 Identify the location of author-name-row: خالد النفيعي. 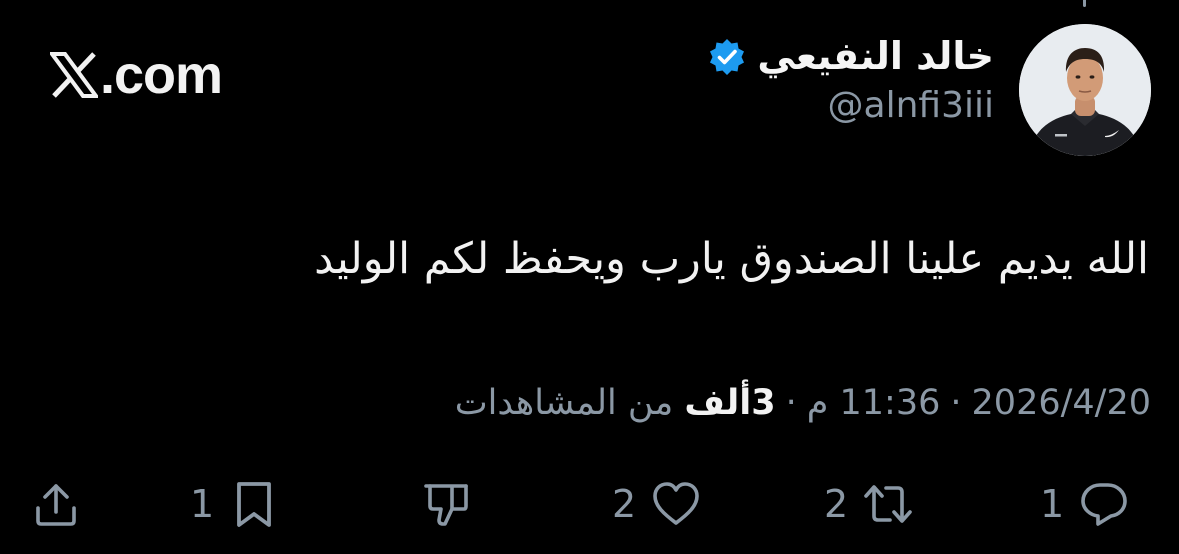
(850, 57).